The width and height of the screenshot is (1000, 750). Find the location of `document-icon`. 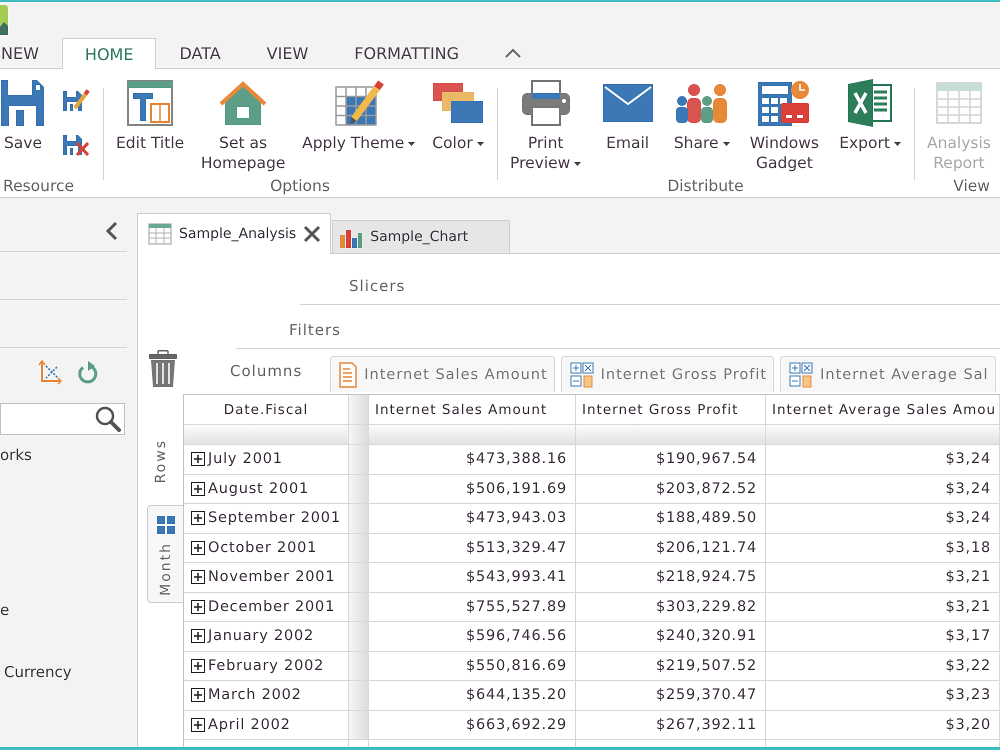

document-icon is located at coordinates (348, 375).